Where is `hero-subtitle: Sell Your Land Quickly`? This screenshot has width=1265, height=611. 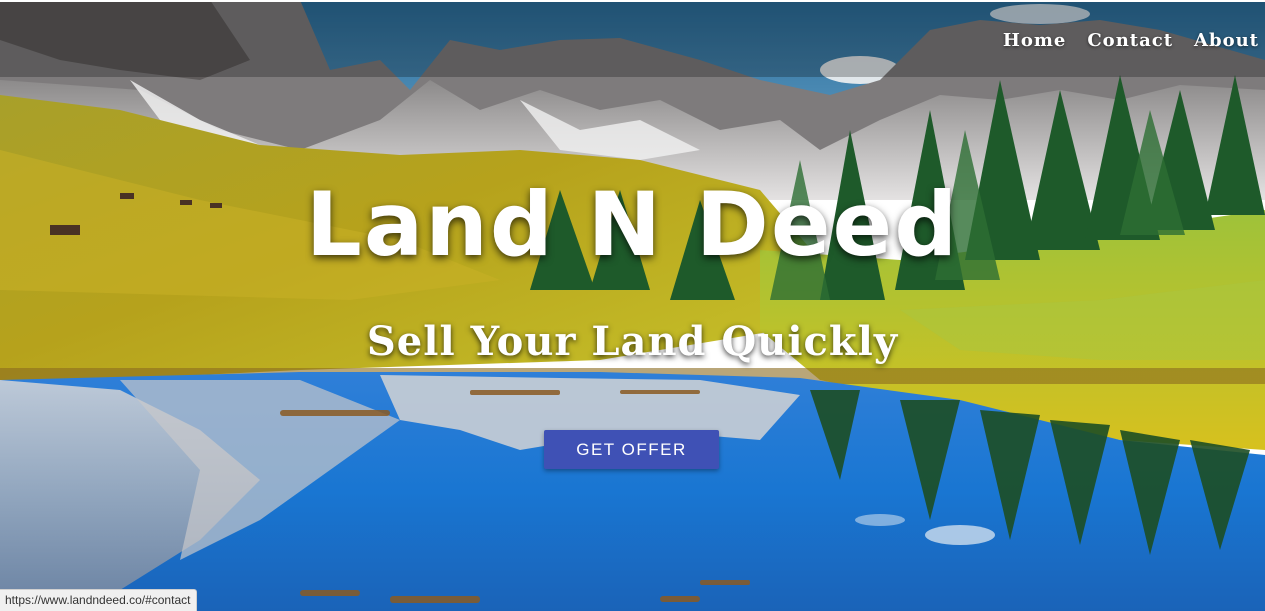 hero-subtitle: Sell Your Land Quickly is located at coordinates (632, 341).